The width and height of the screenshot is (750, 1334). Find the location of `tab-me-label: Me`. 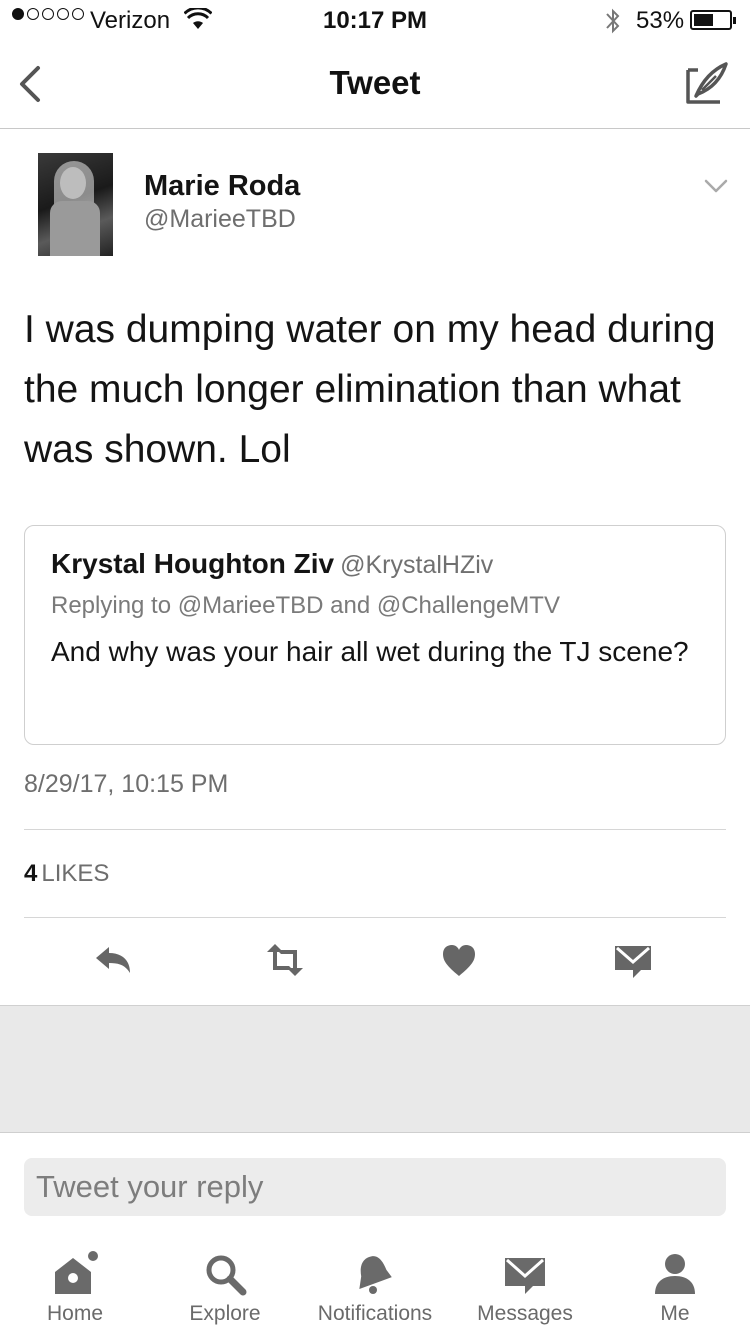

tab-me-label: Me is located at coordinates (675, 1313).